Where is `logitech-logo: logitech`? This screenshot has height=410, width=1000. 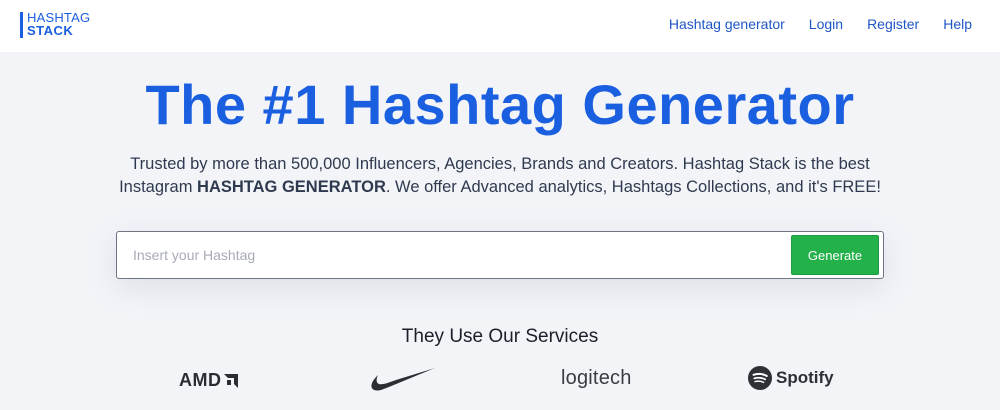
logitech-logo: logitech is located at coordinates (596, 378).